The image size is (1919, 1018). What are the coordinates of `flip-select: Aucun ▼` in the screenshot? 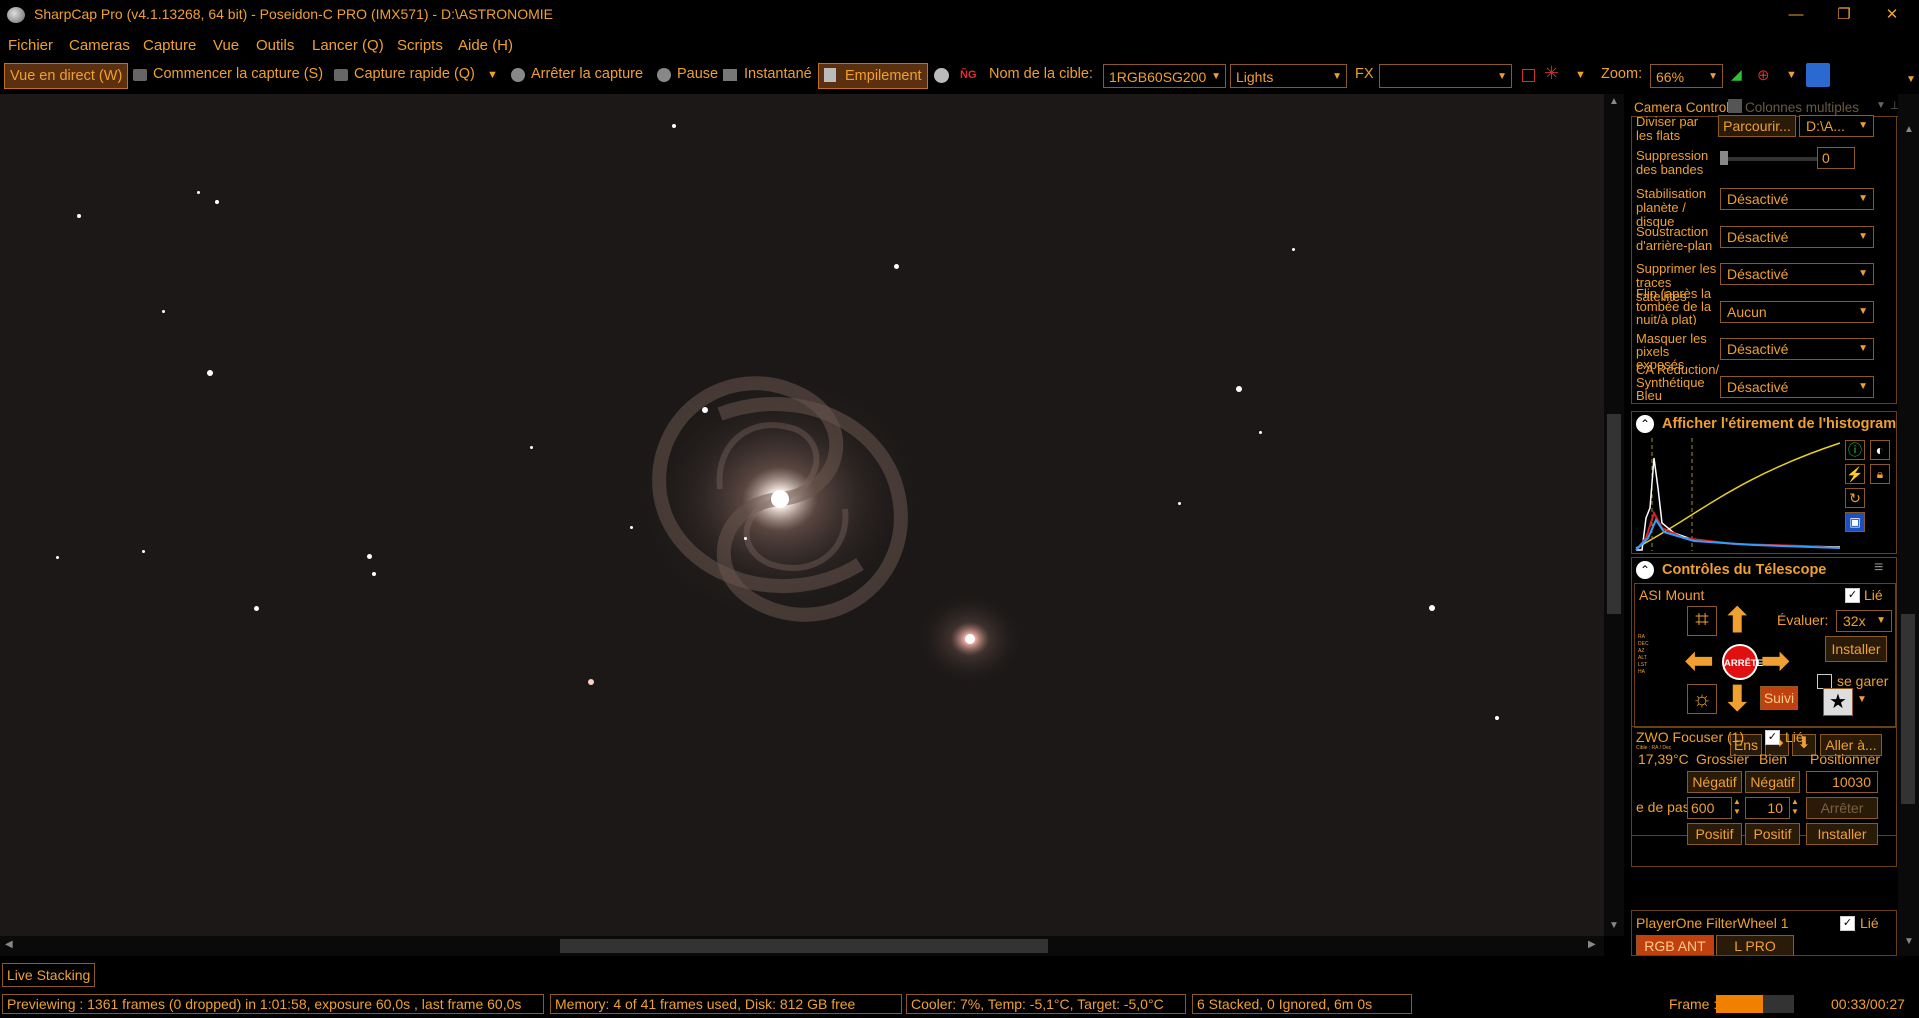 It's located at (1797, 312).